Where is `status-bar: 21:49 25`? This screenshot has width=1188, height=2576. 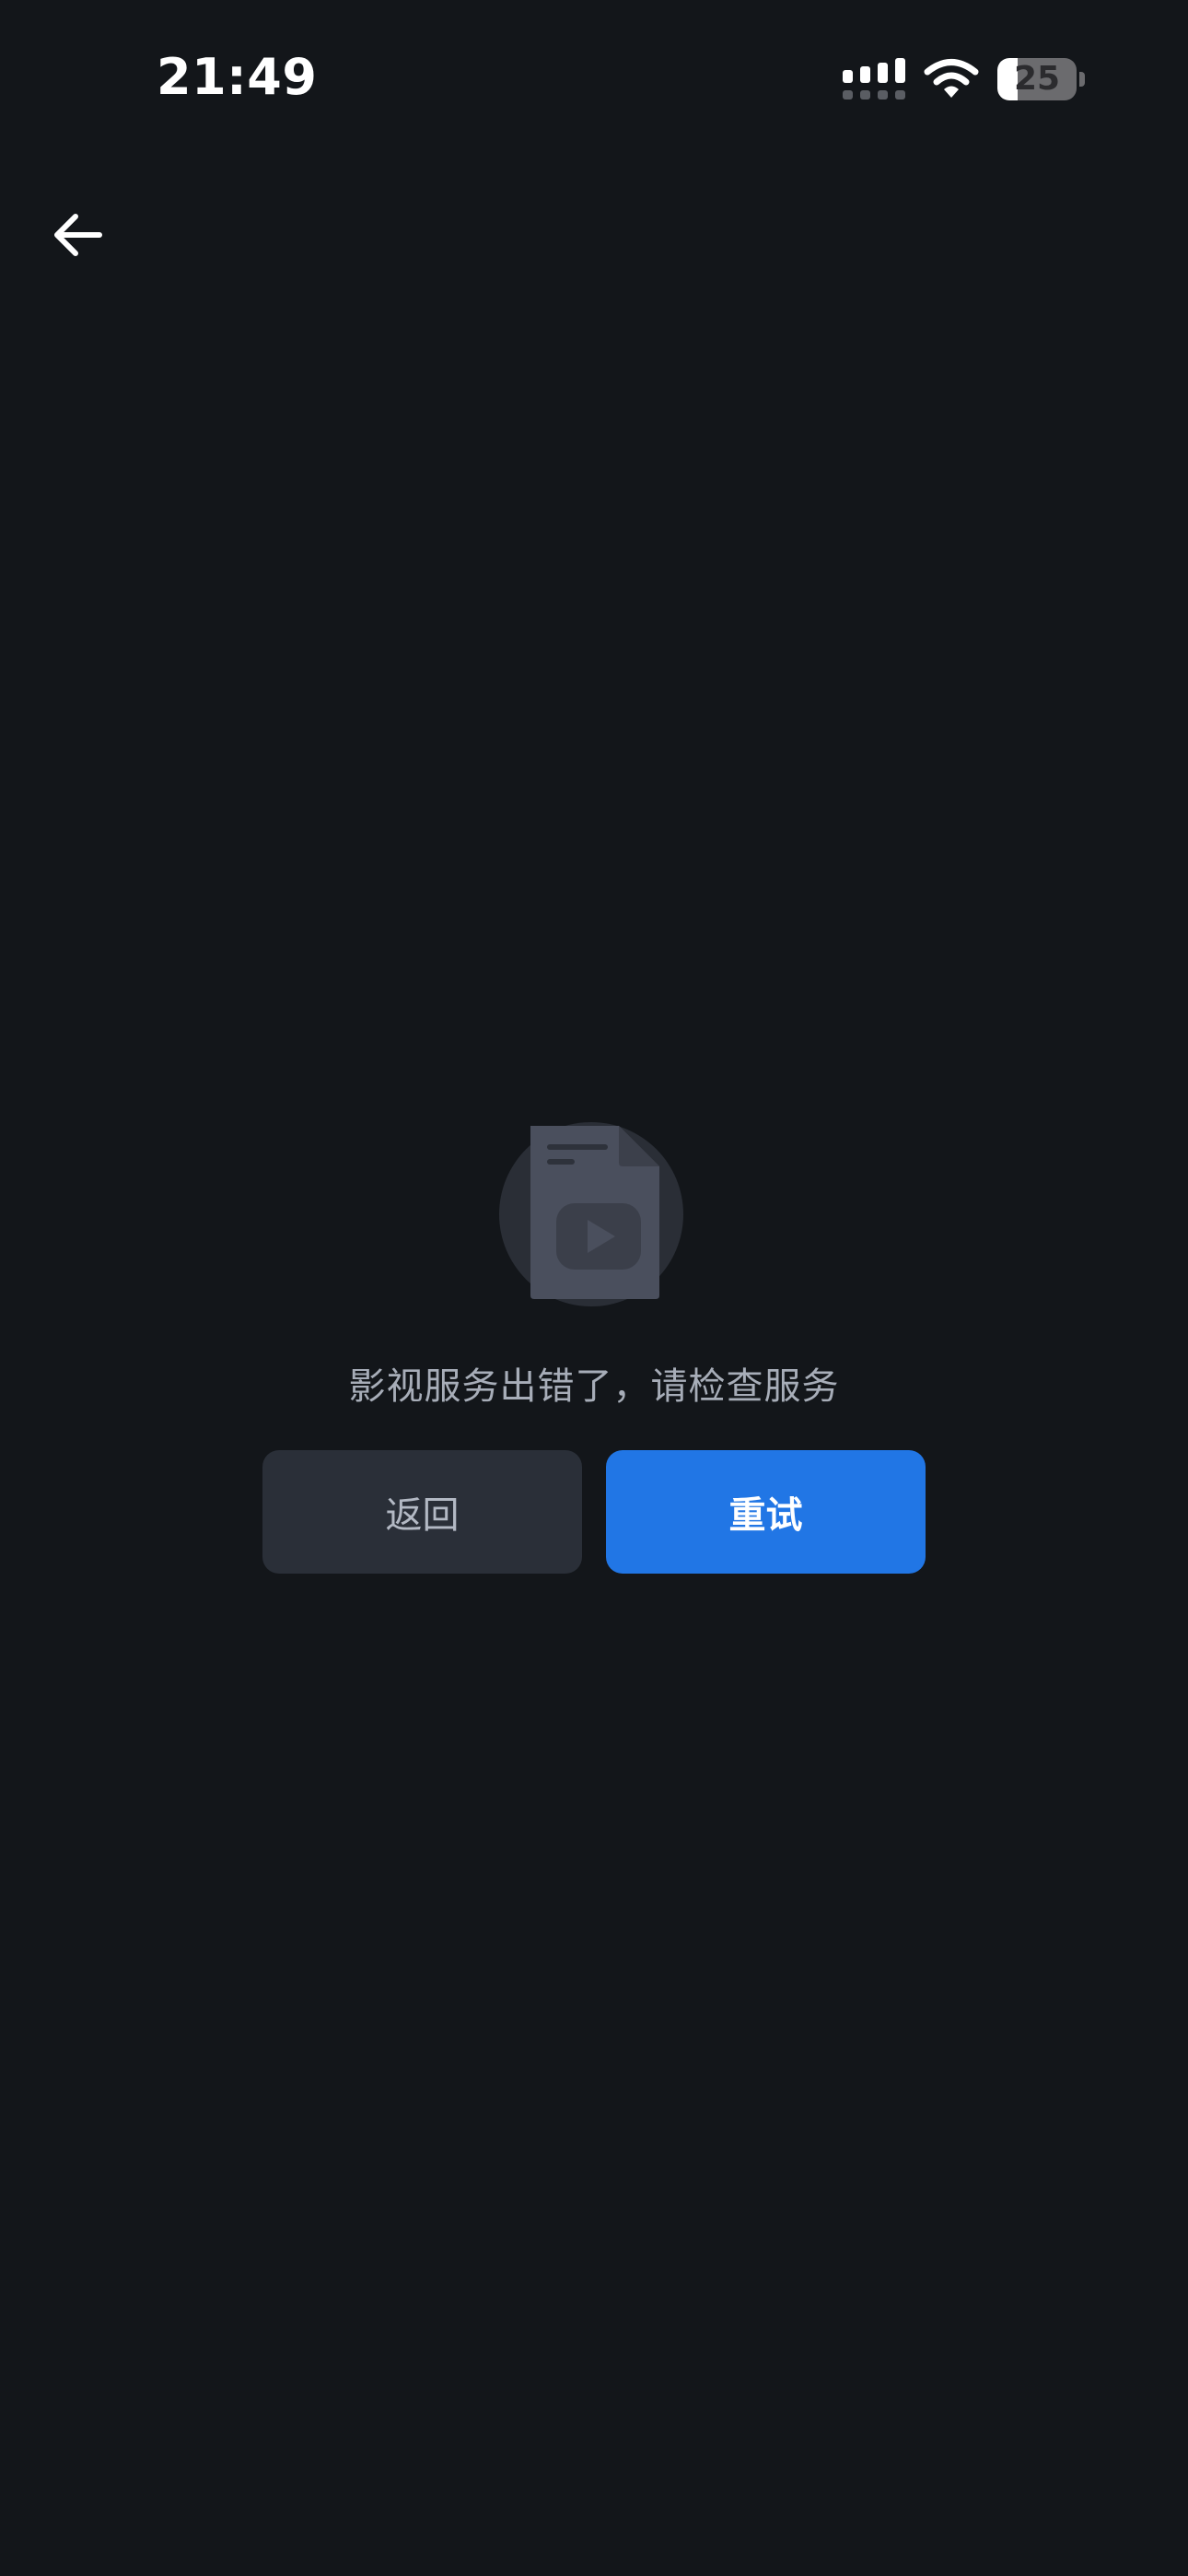 status-bar: 21:49 25 is located at coordinates (594, 78).